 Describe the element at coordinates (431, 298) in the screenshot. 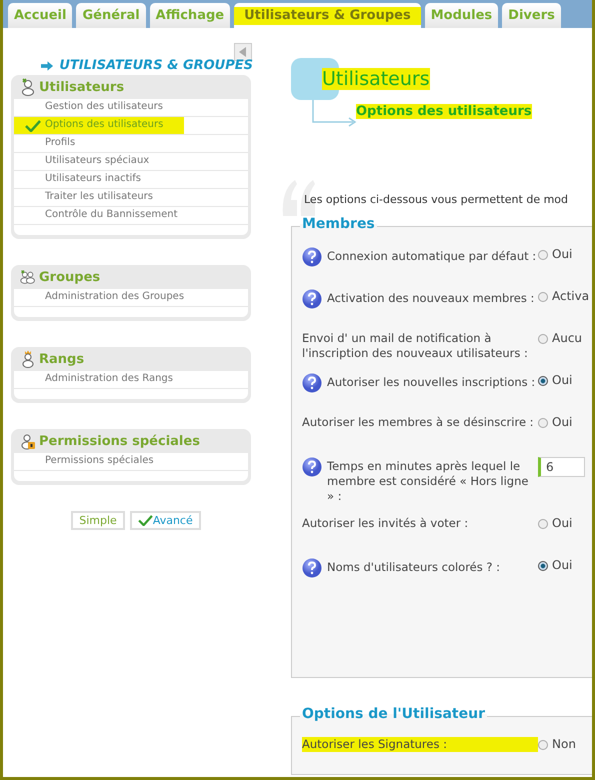

I see `option-label: Activation des nouveaux membres :` at that location.